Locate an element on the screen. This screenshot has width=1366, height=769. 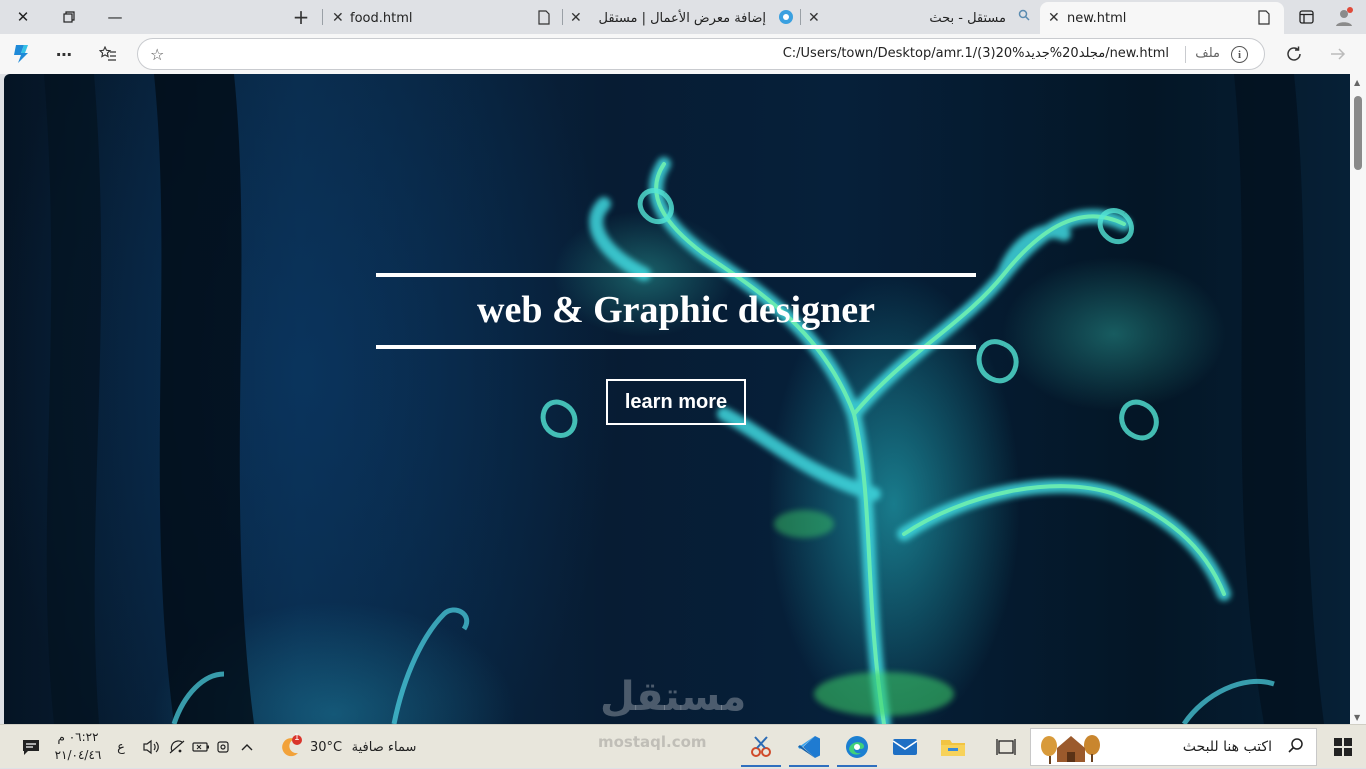
tab-actions-icon is located at coordinates (1306, 17).